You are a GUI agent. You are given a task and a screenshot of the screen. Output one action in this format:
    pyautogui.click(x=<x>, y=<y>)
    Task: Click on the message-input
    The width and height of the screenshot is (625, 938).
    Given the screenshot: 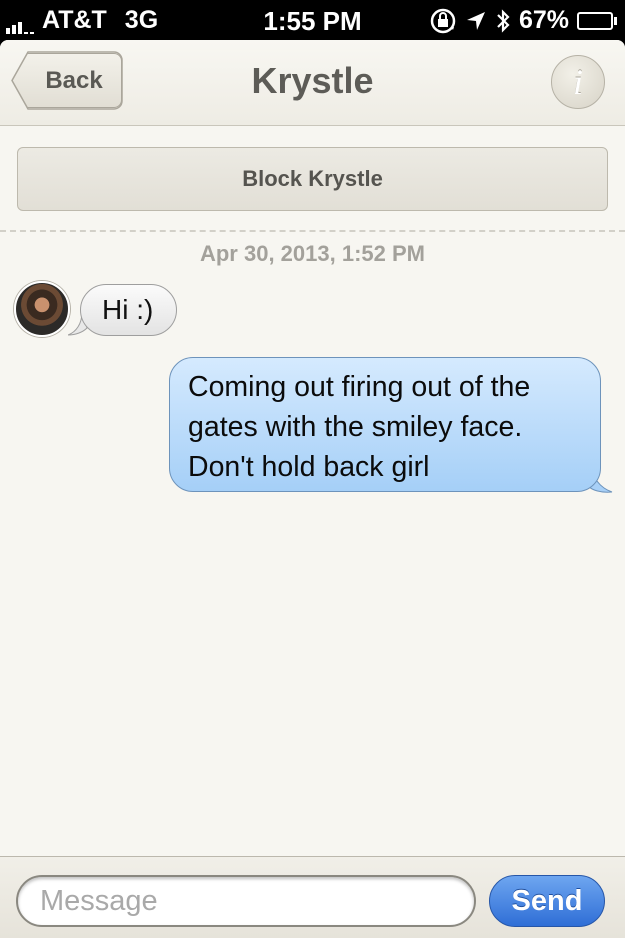 What is the action you would take?
    pyautogui.click(x=246, y=901)
    